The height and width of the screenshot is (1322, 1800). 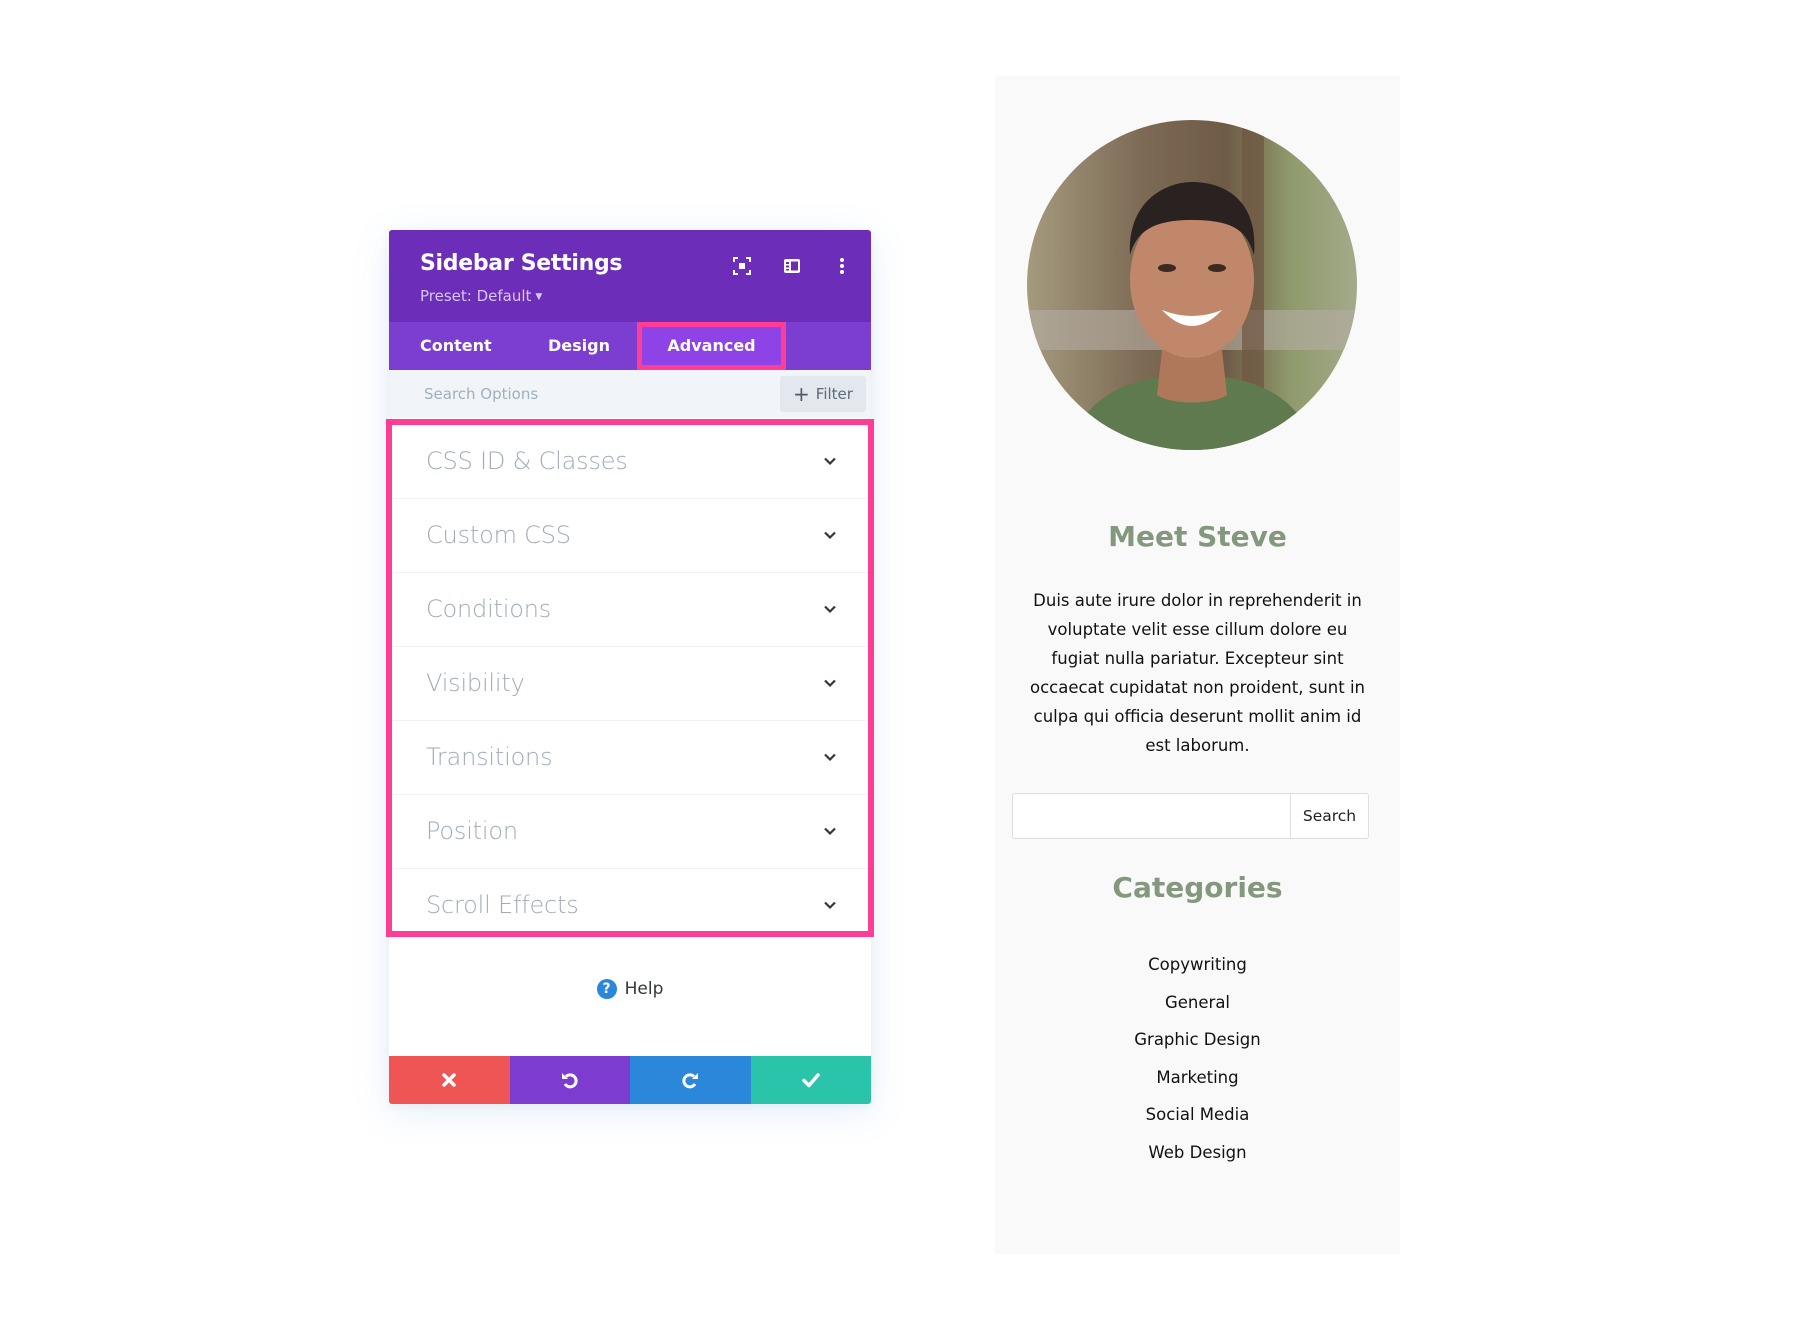 What do you see at coordinates (630, 906) in the screenshot?
I see `option-group-scroll-effects: Scroll Effects` at bounding box center [630, 906].